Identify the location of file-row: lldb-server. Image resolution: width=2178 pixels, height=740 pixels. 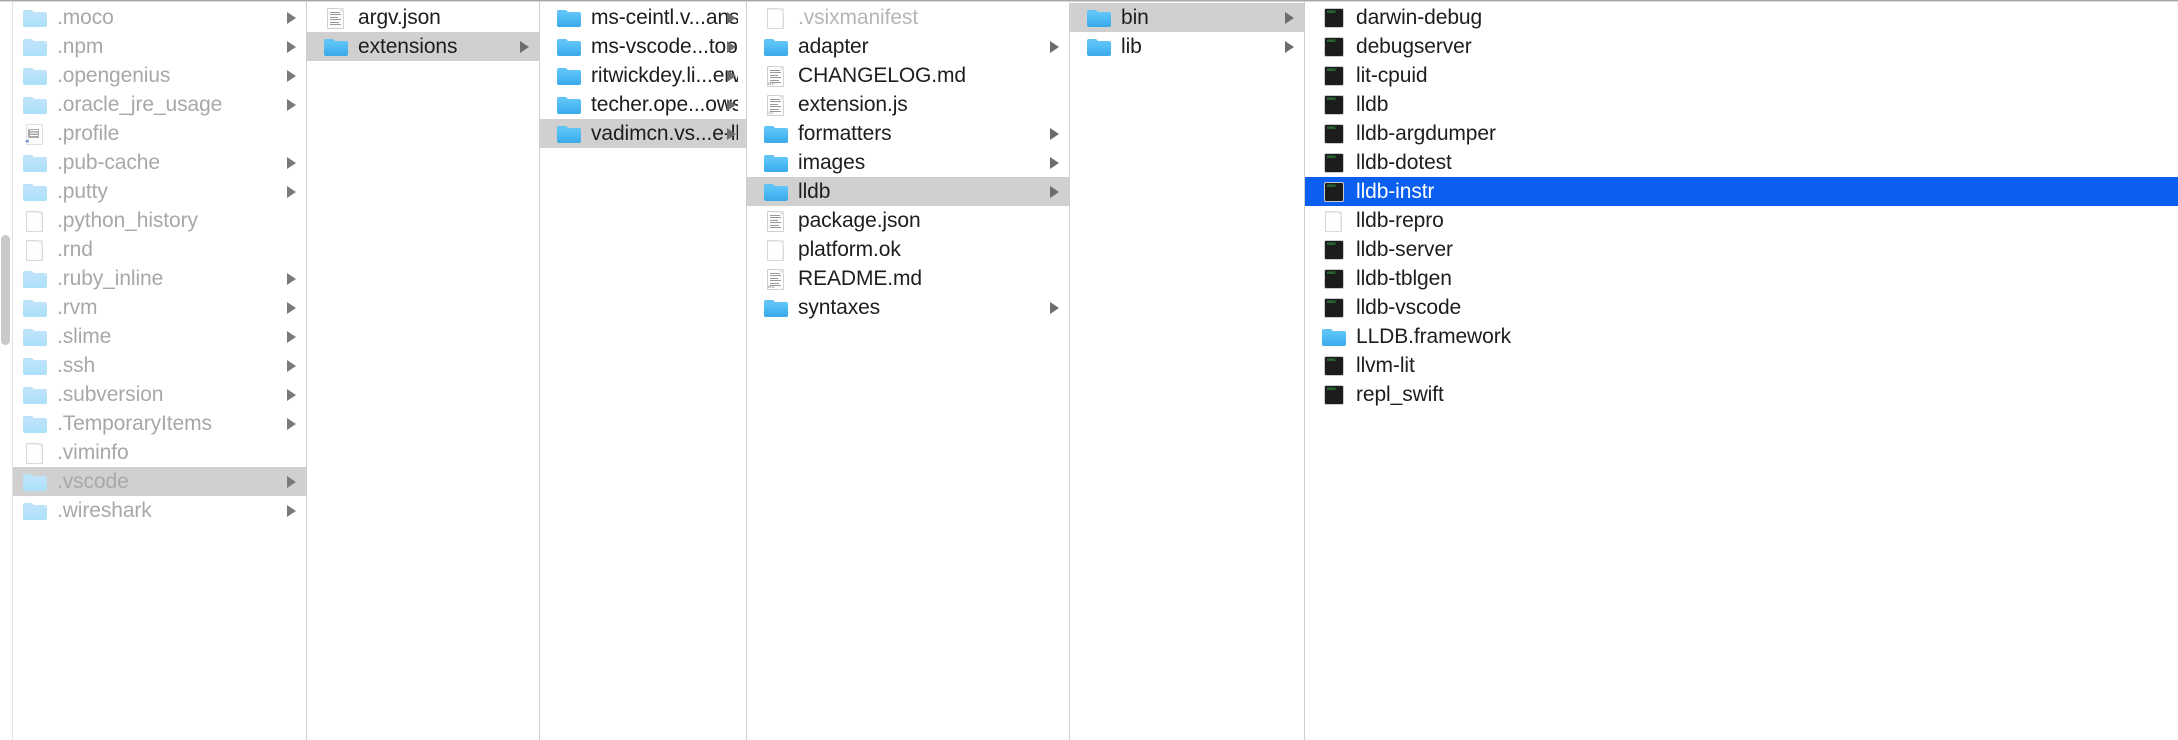
(1741, 249).